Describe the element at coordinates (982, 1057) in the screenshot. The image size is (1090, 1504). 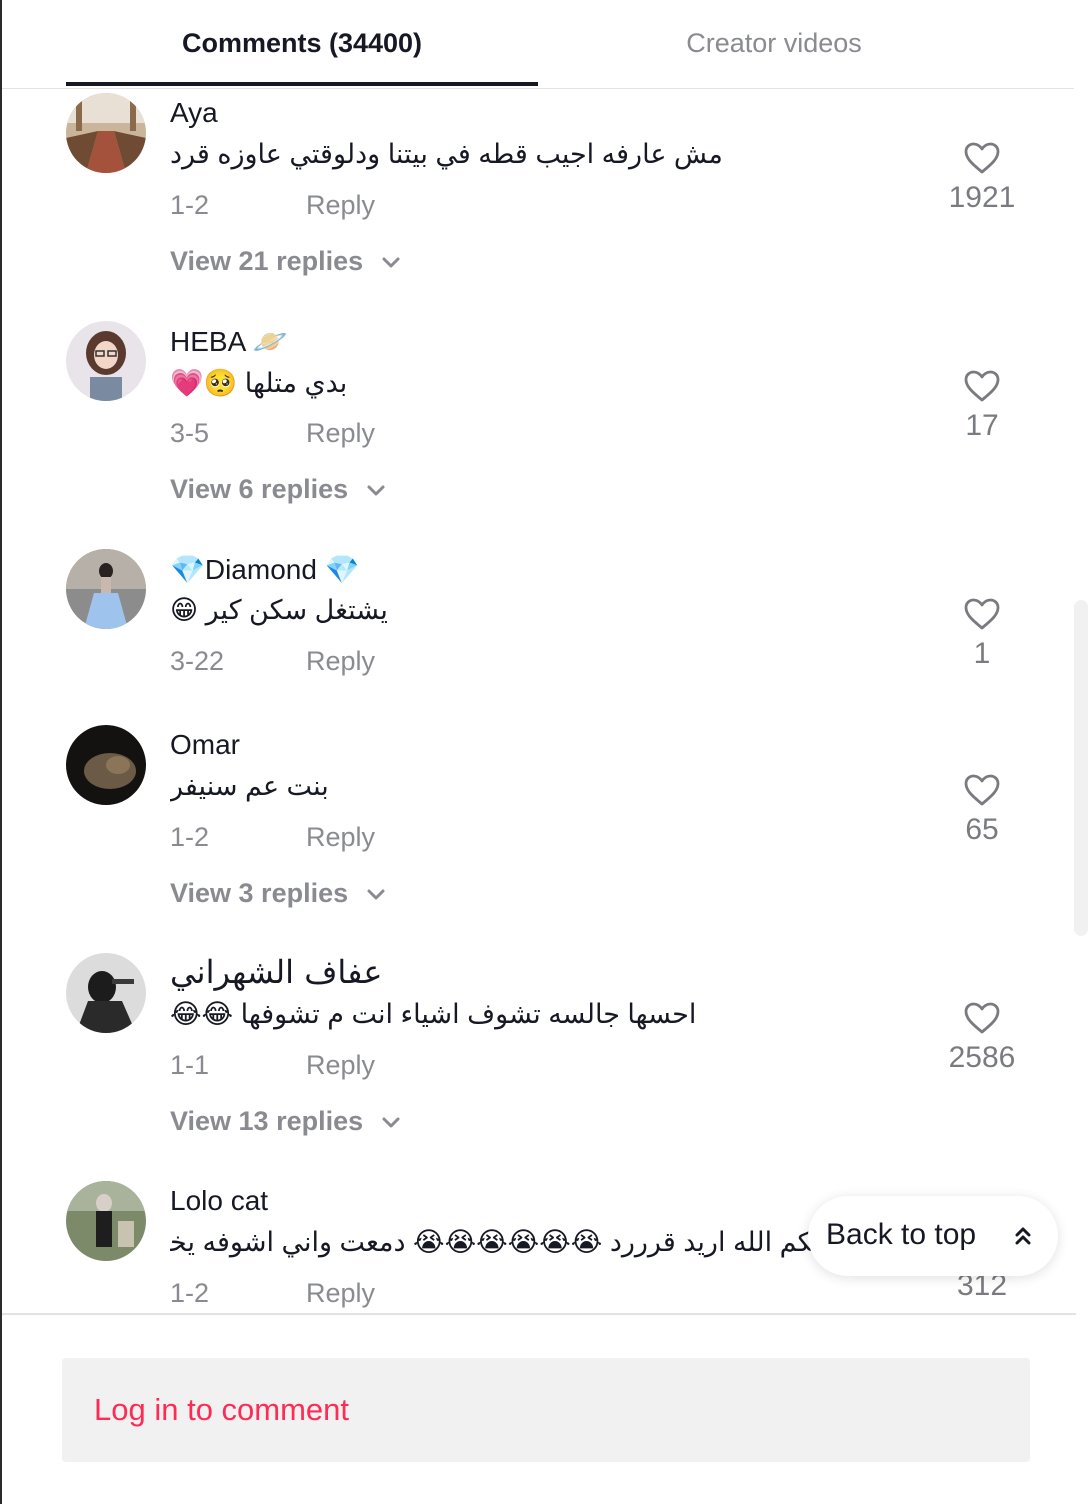
I see `like-count: 2586` at that location.